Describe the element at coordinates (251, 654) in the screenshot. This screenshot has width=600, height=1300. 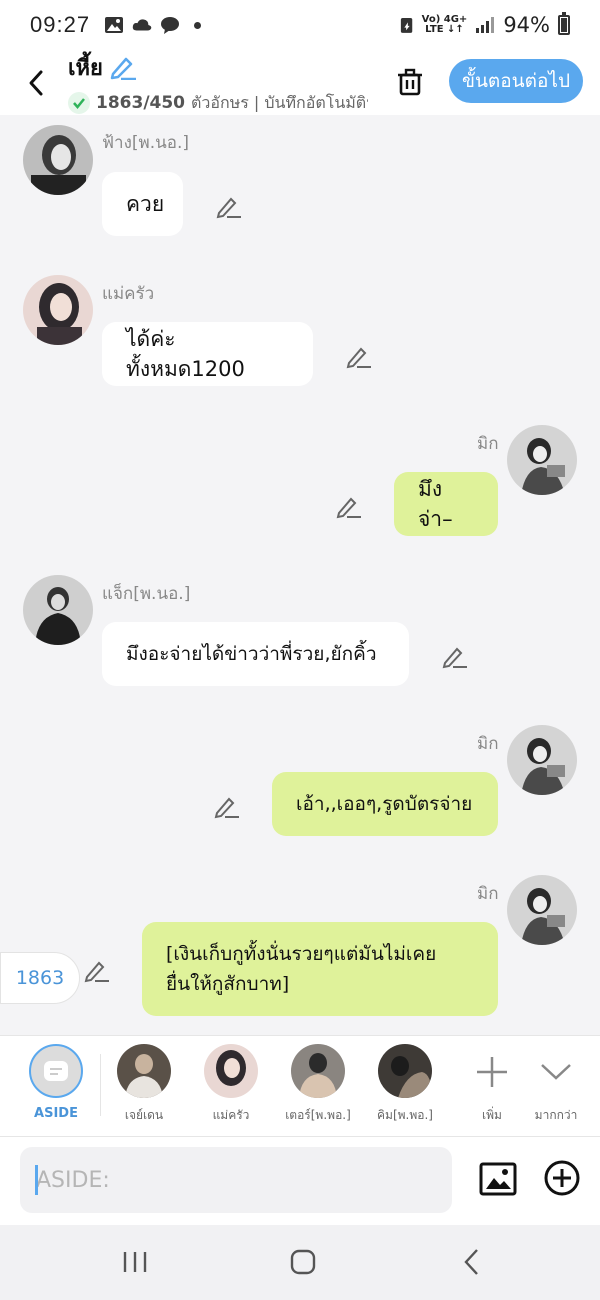
I see `message-text: มึงอะจ่ายได้ข่าวว่าพี่รวย,ยักคิ้ว` at that location.